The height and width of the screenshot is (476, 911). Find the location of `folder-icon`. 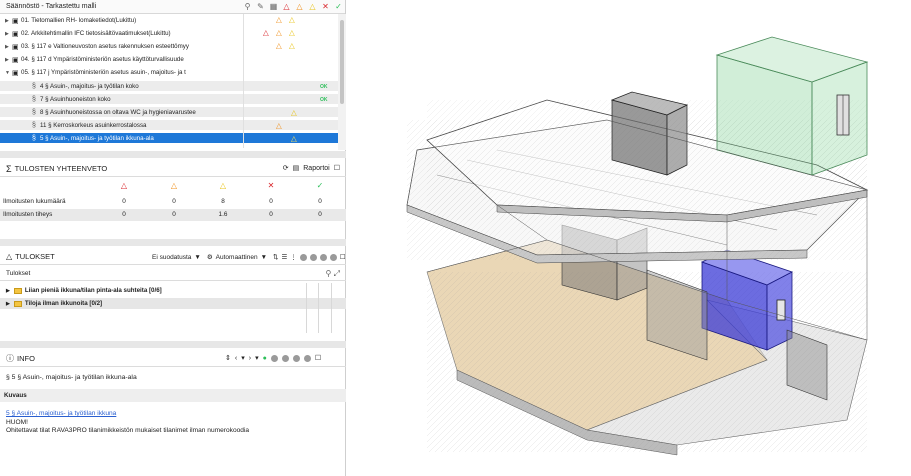

folder-icon is located at coordinates (17, 290).